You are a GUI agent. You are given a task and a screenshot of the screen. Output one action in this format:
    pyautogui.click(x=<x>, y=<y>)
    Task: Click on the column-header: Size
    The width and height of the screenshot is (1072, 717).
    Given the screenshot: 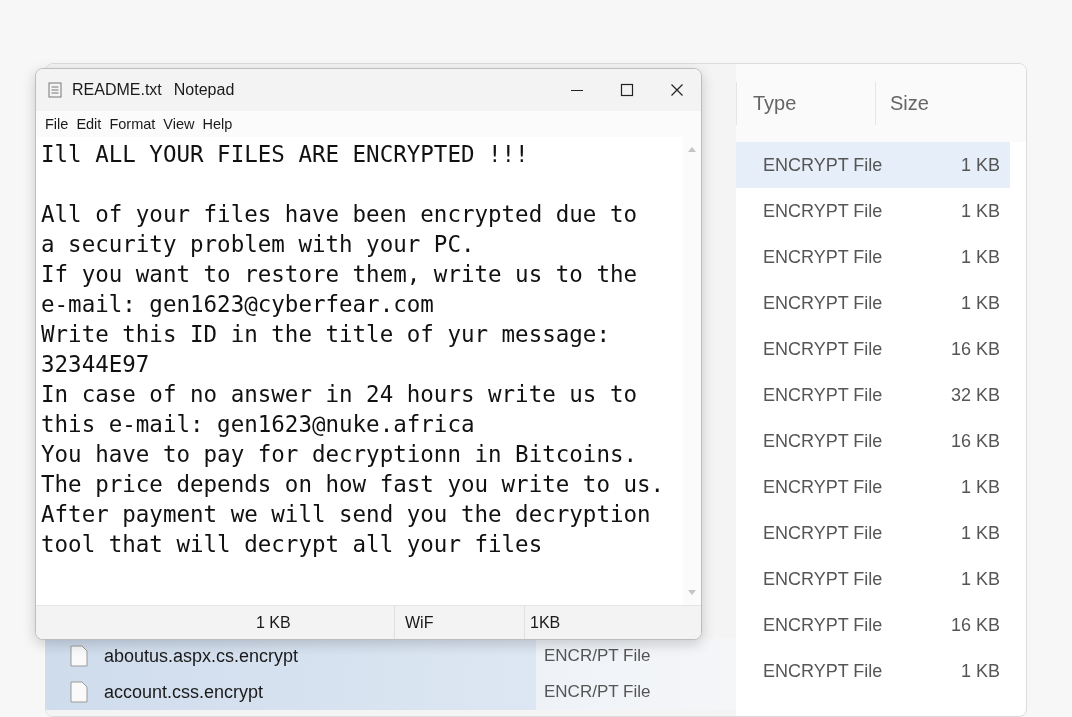 What is the action you would take?
    pyautogui.click(x=902, y=103)
    